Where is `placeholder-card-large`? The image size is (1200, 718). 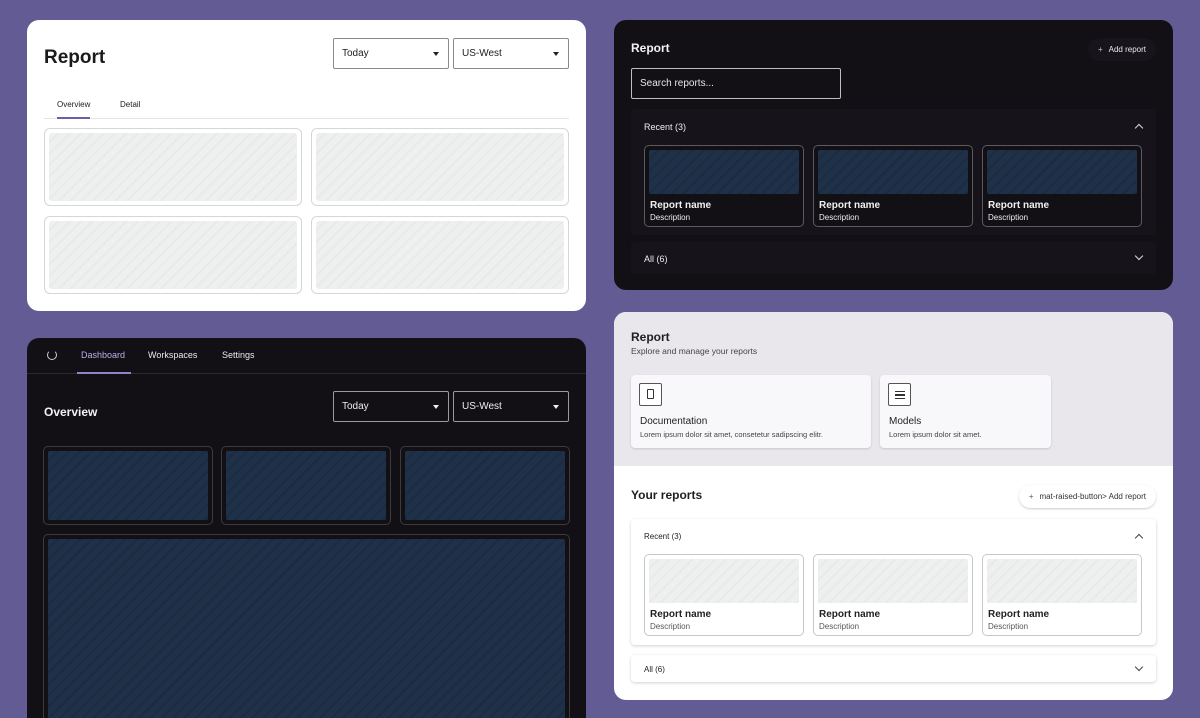 placeholder-card-large is located at coordinates (306, 626).